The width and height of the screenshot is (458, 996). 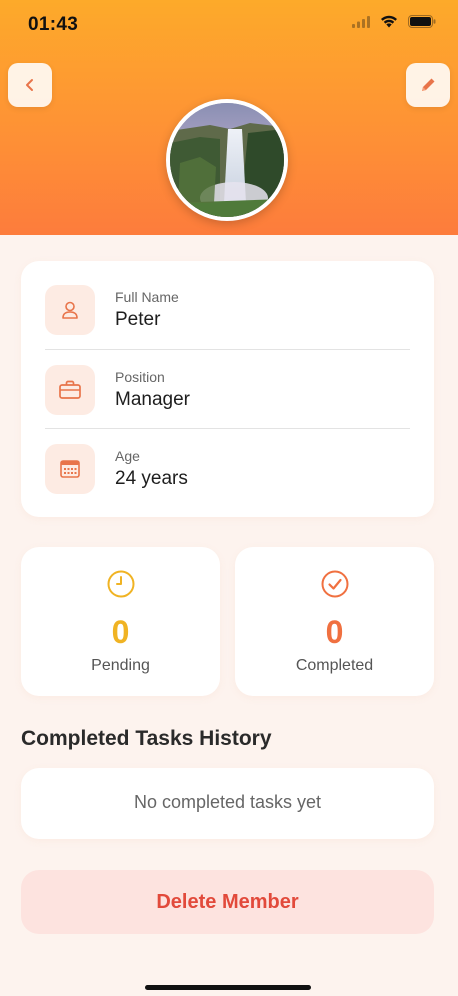 What do you see at coordinates (146, 738) in the screenshot?
I see `history-title: Completed Tasks History` at bounding box center [146, 738].